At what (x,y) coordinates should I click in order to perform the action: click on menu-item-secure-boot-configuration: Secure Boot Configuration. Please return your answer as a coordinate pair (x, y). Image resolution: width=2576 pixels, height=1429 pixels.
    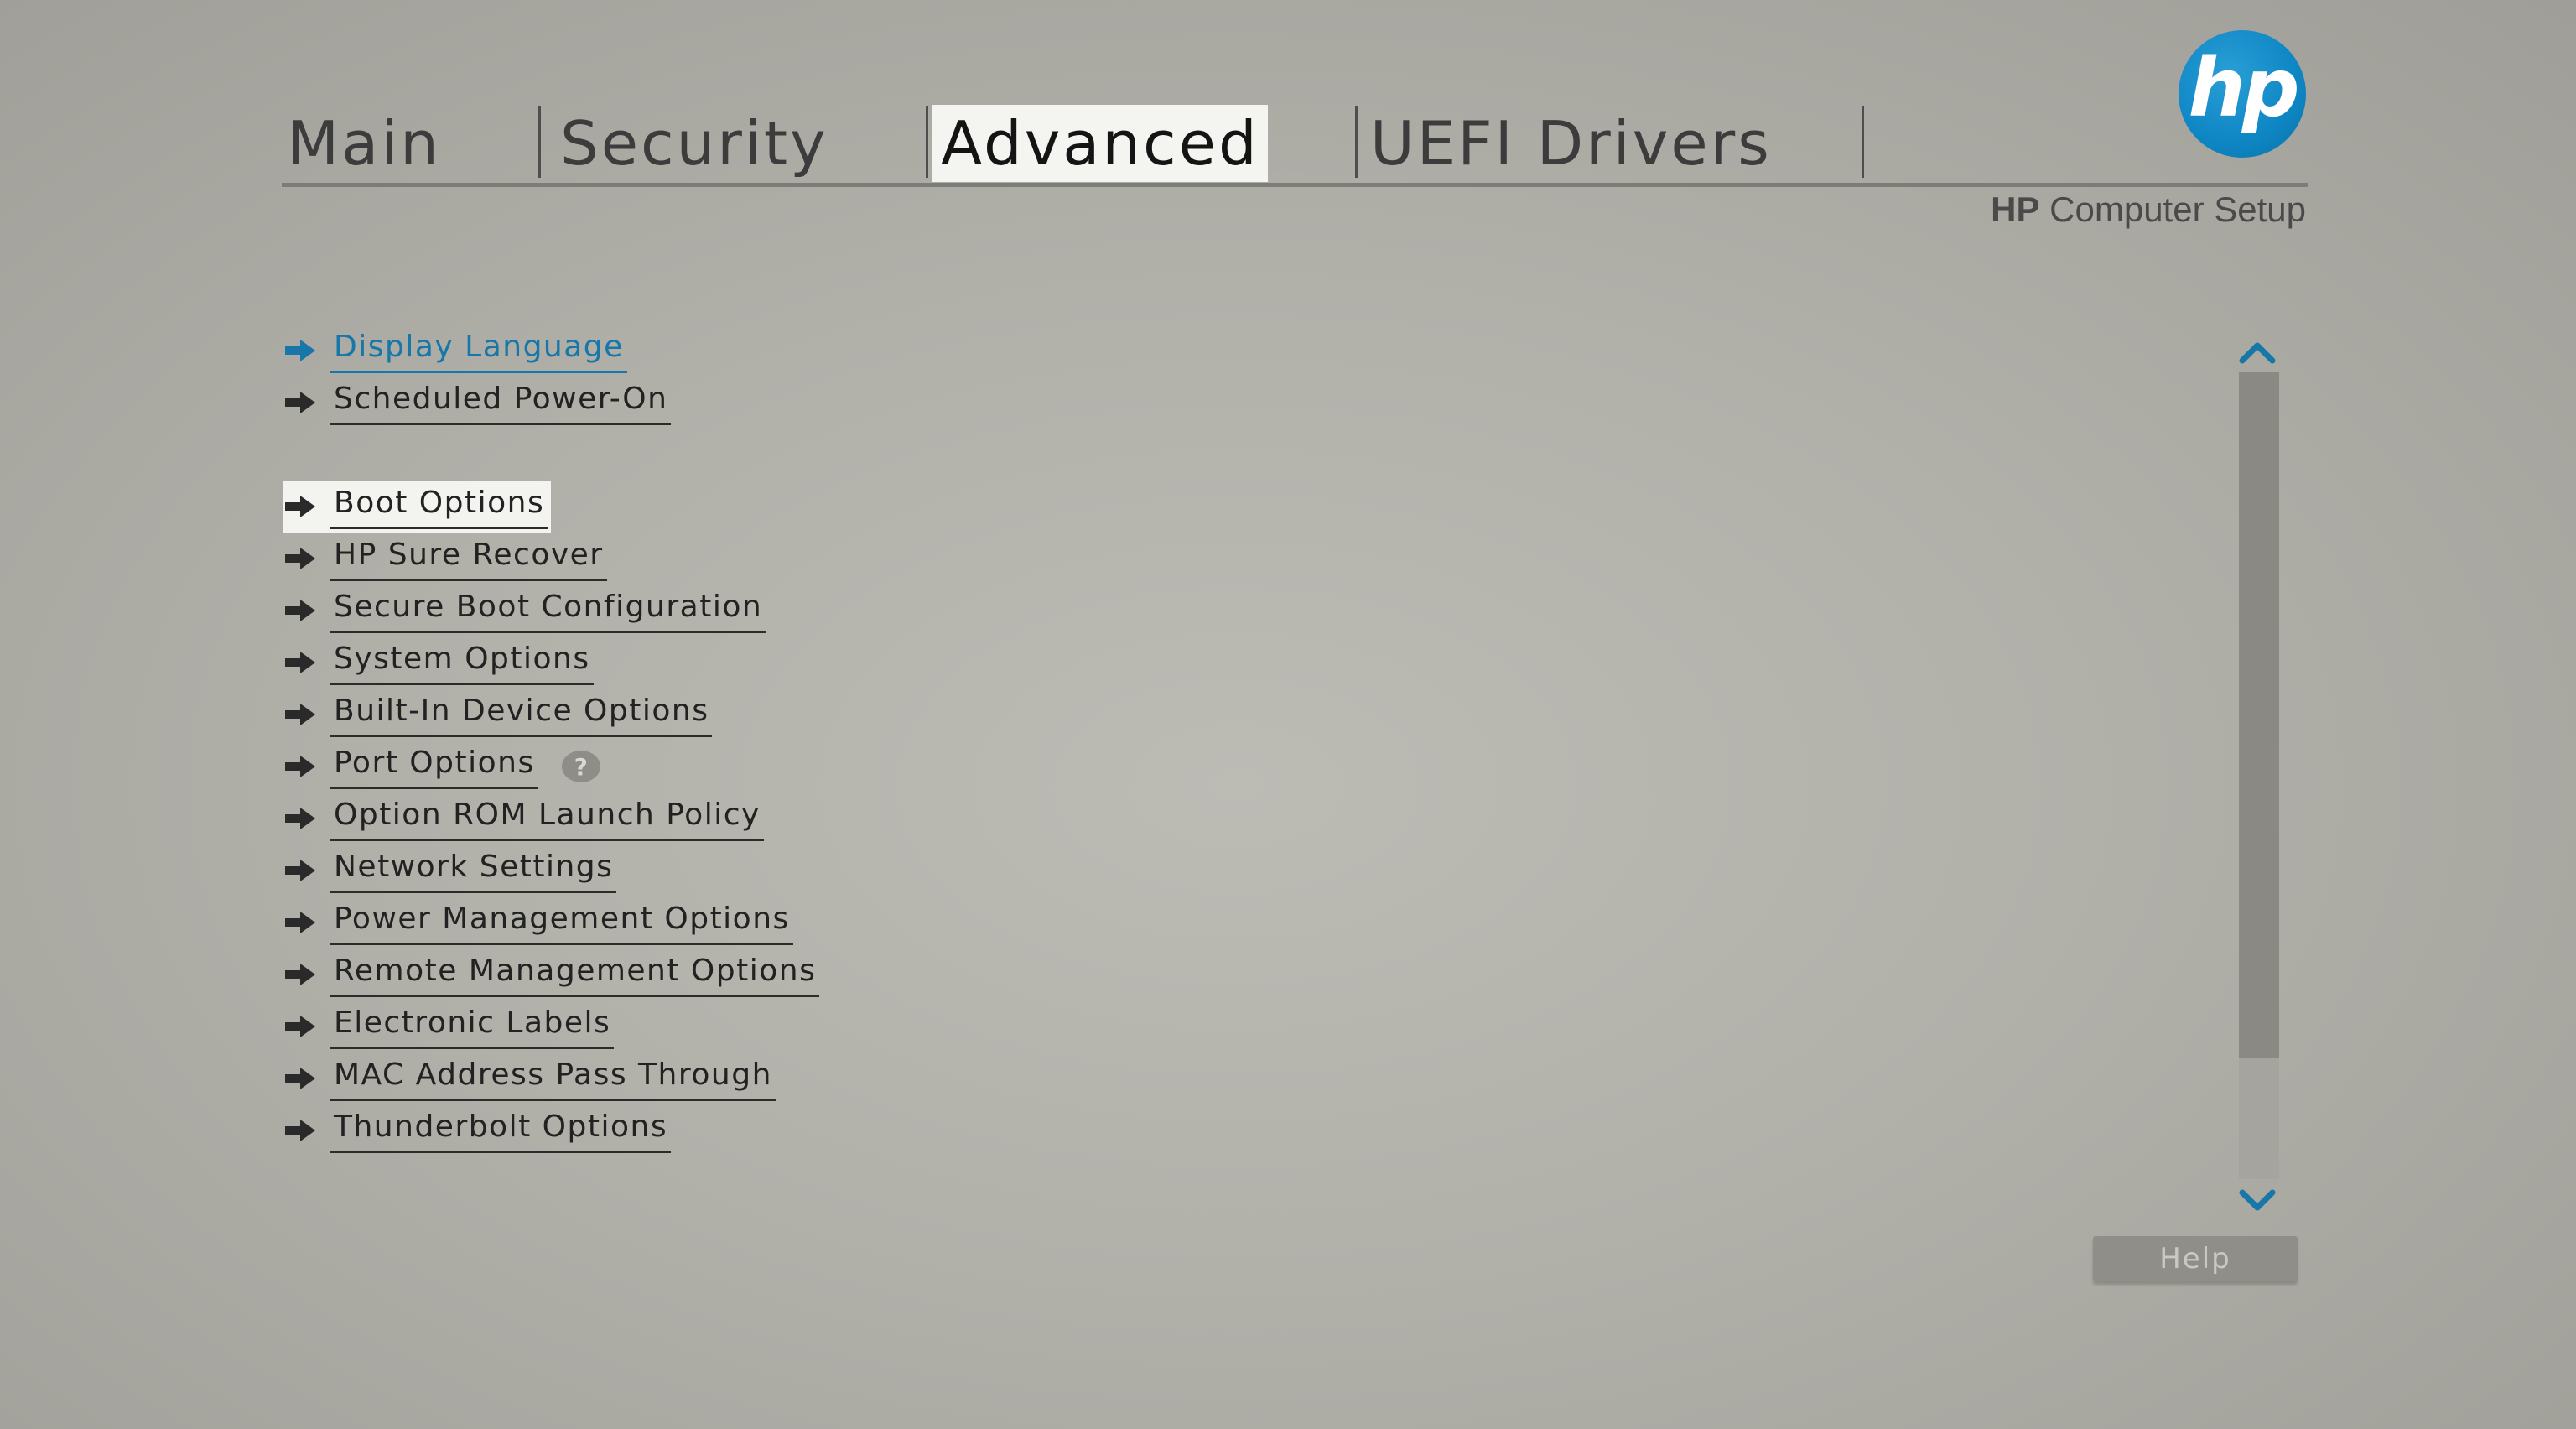
    Looking at the image, I should click on (524, 610).